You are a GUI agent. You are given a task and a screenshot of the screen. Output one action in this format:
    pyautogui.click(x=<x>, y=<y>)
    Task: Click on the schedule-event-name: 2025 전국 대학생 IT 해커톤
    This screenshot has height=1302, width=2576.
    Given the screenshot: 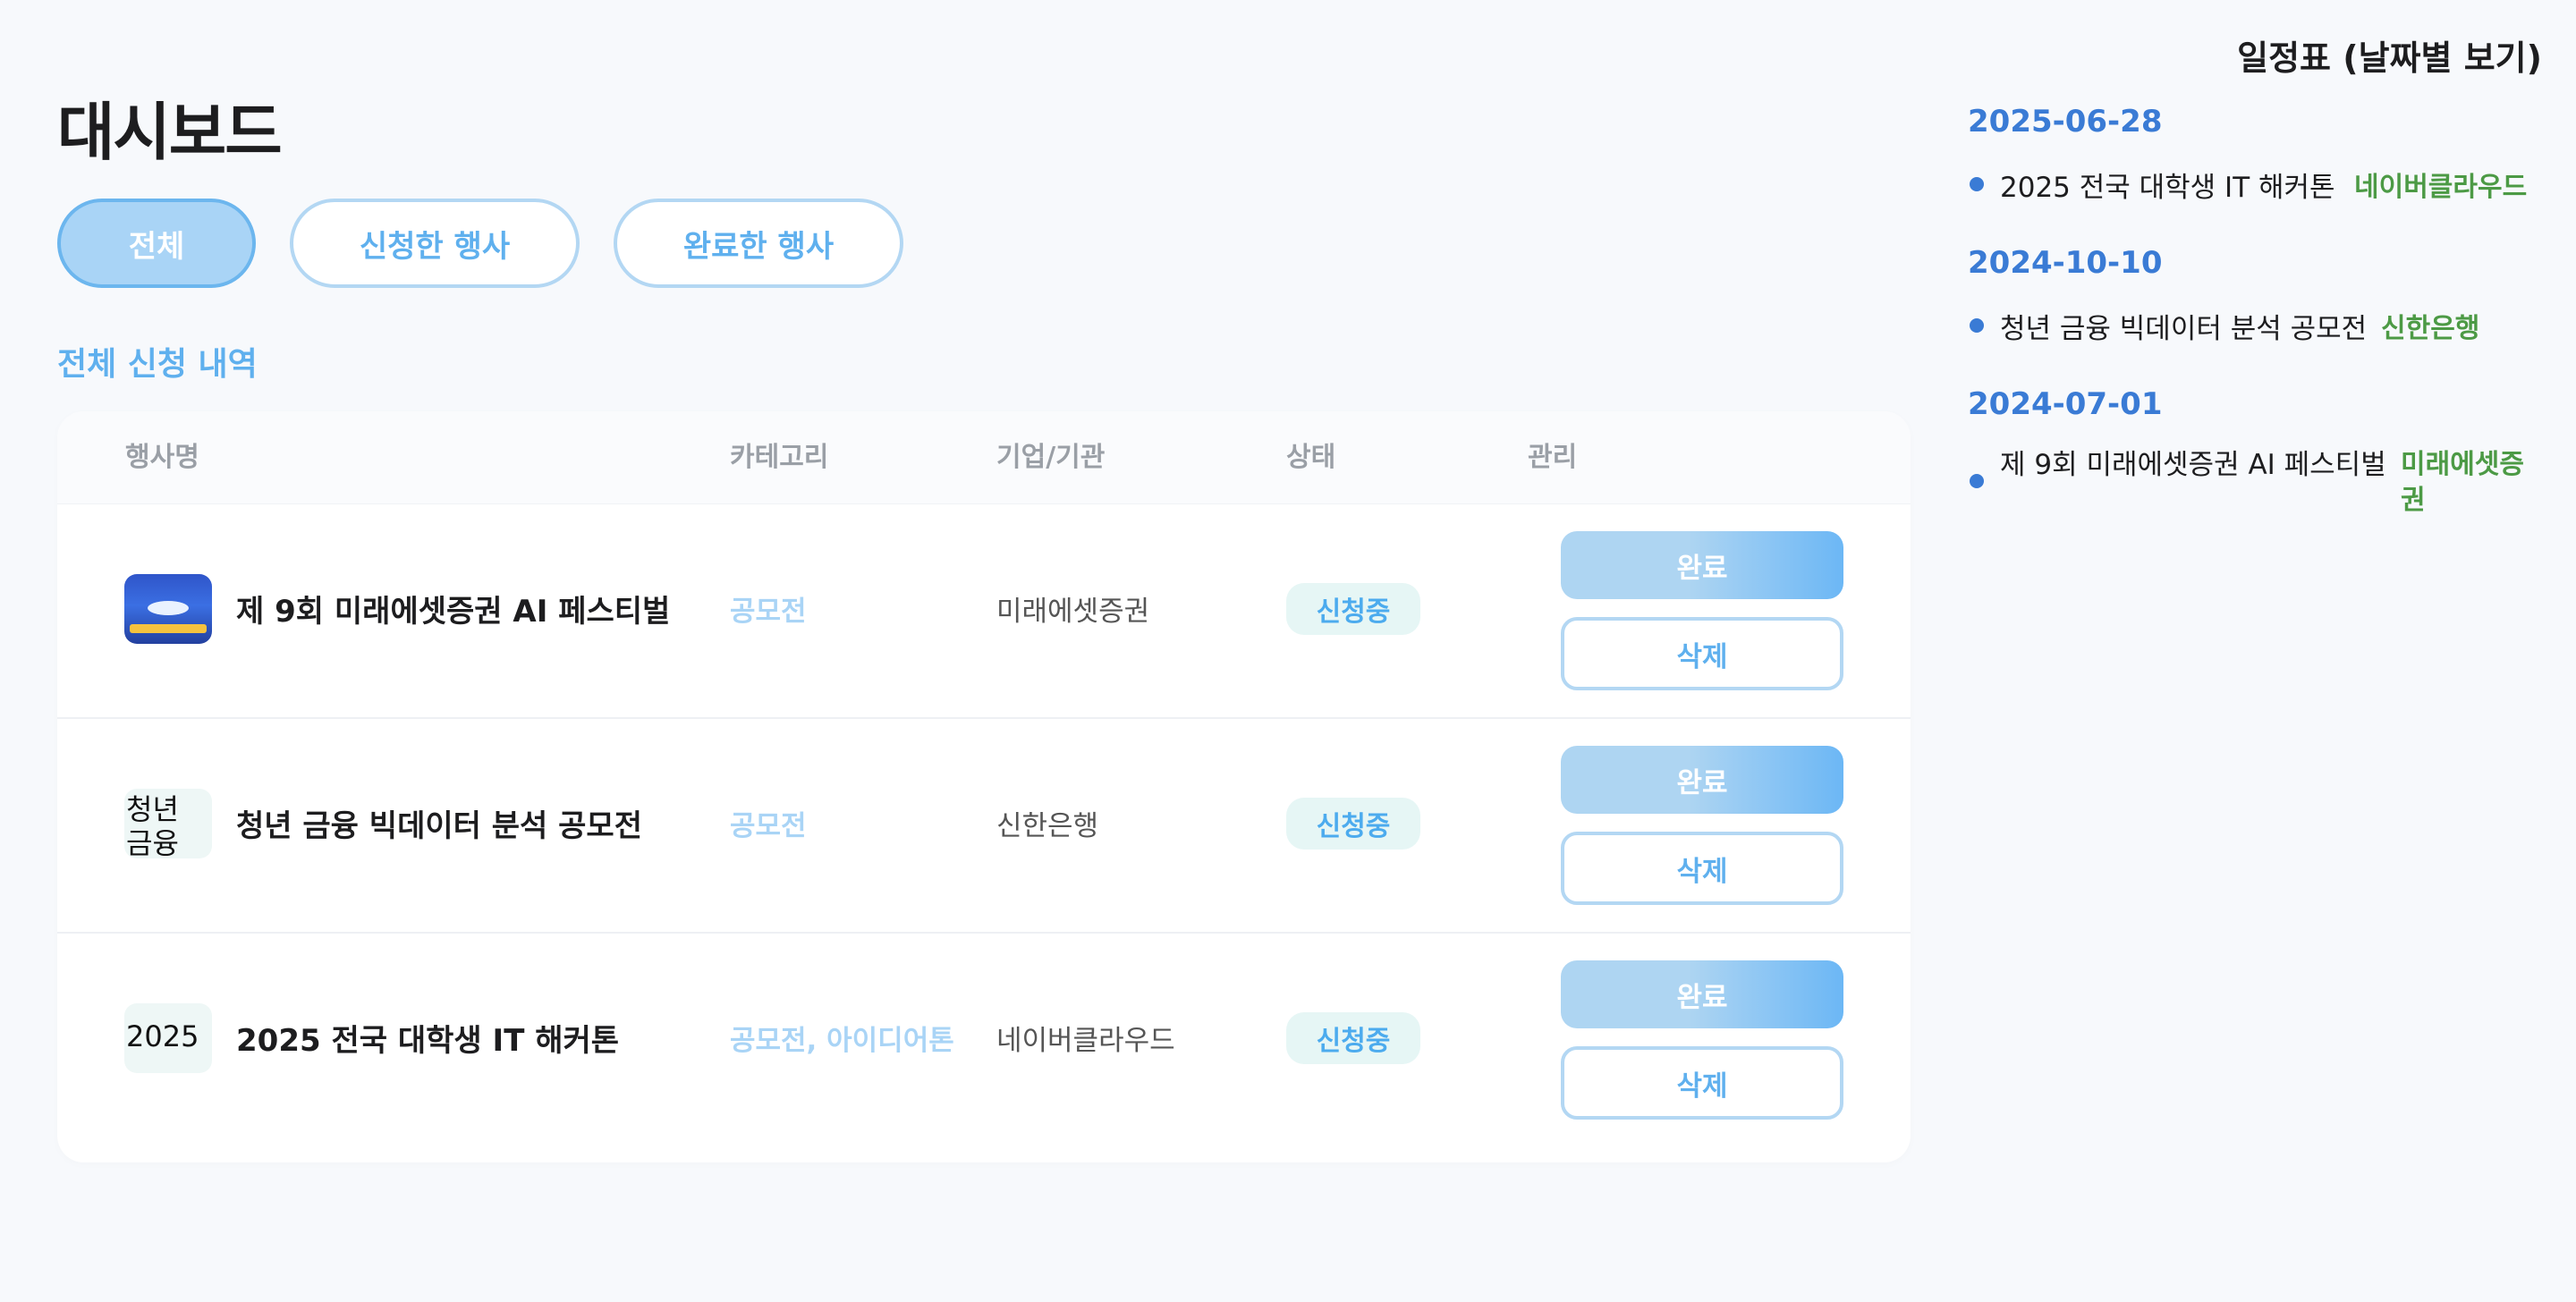 What is the action you would take?
    pyautogui.click(x=2167, y=188)
    